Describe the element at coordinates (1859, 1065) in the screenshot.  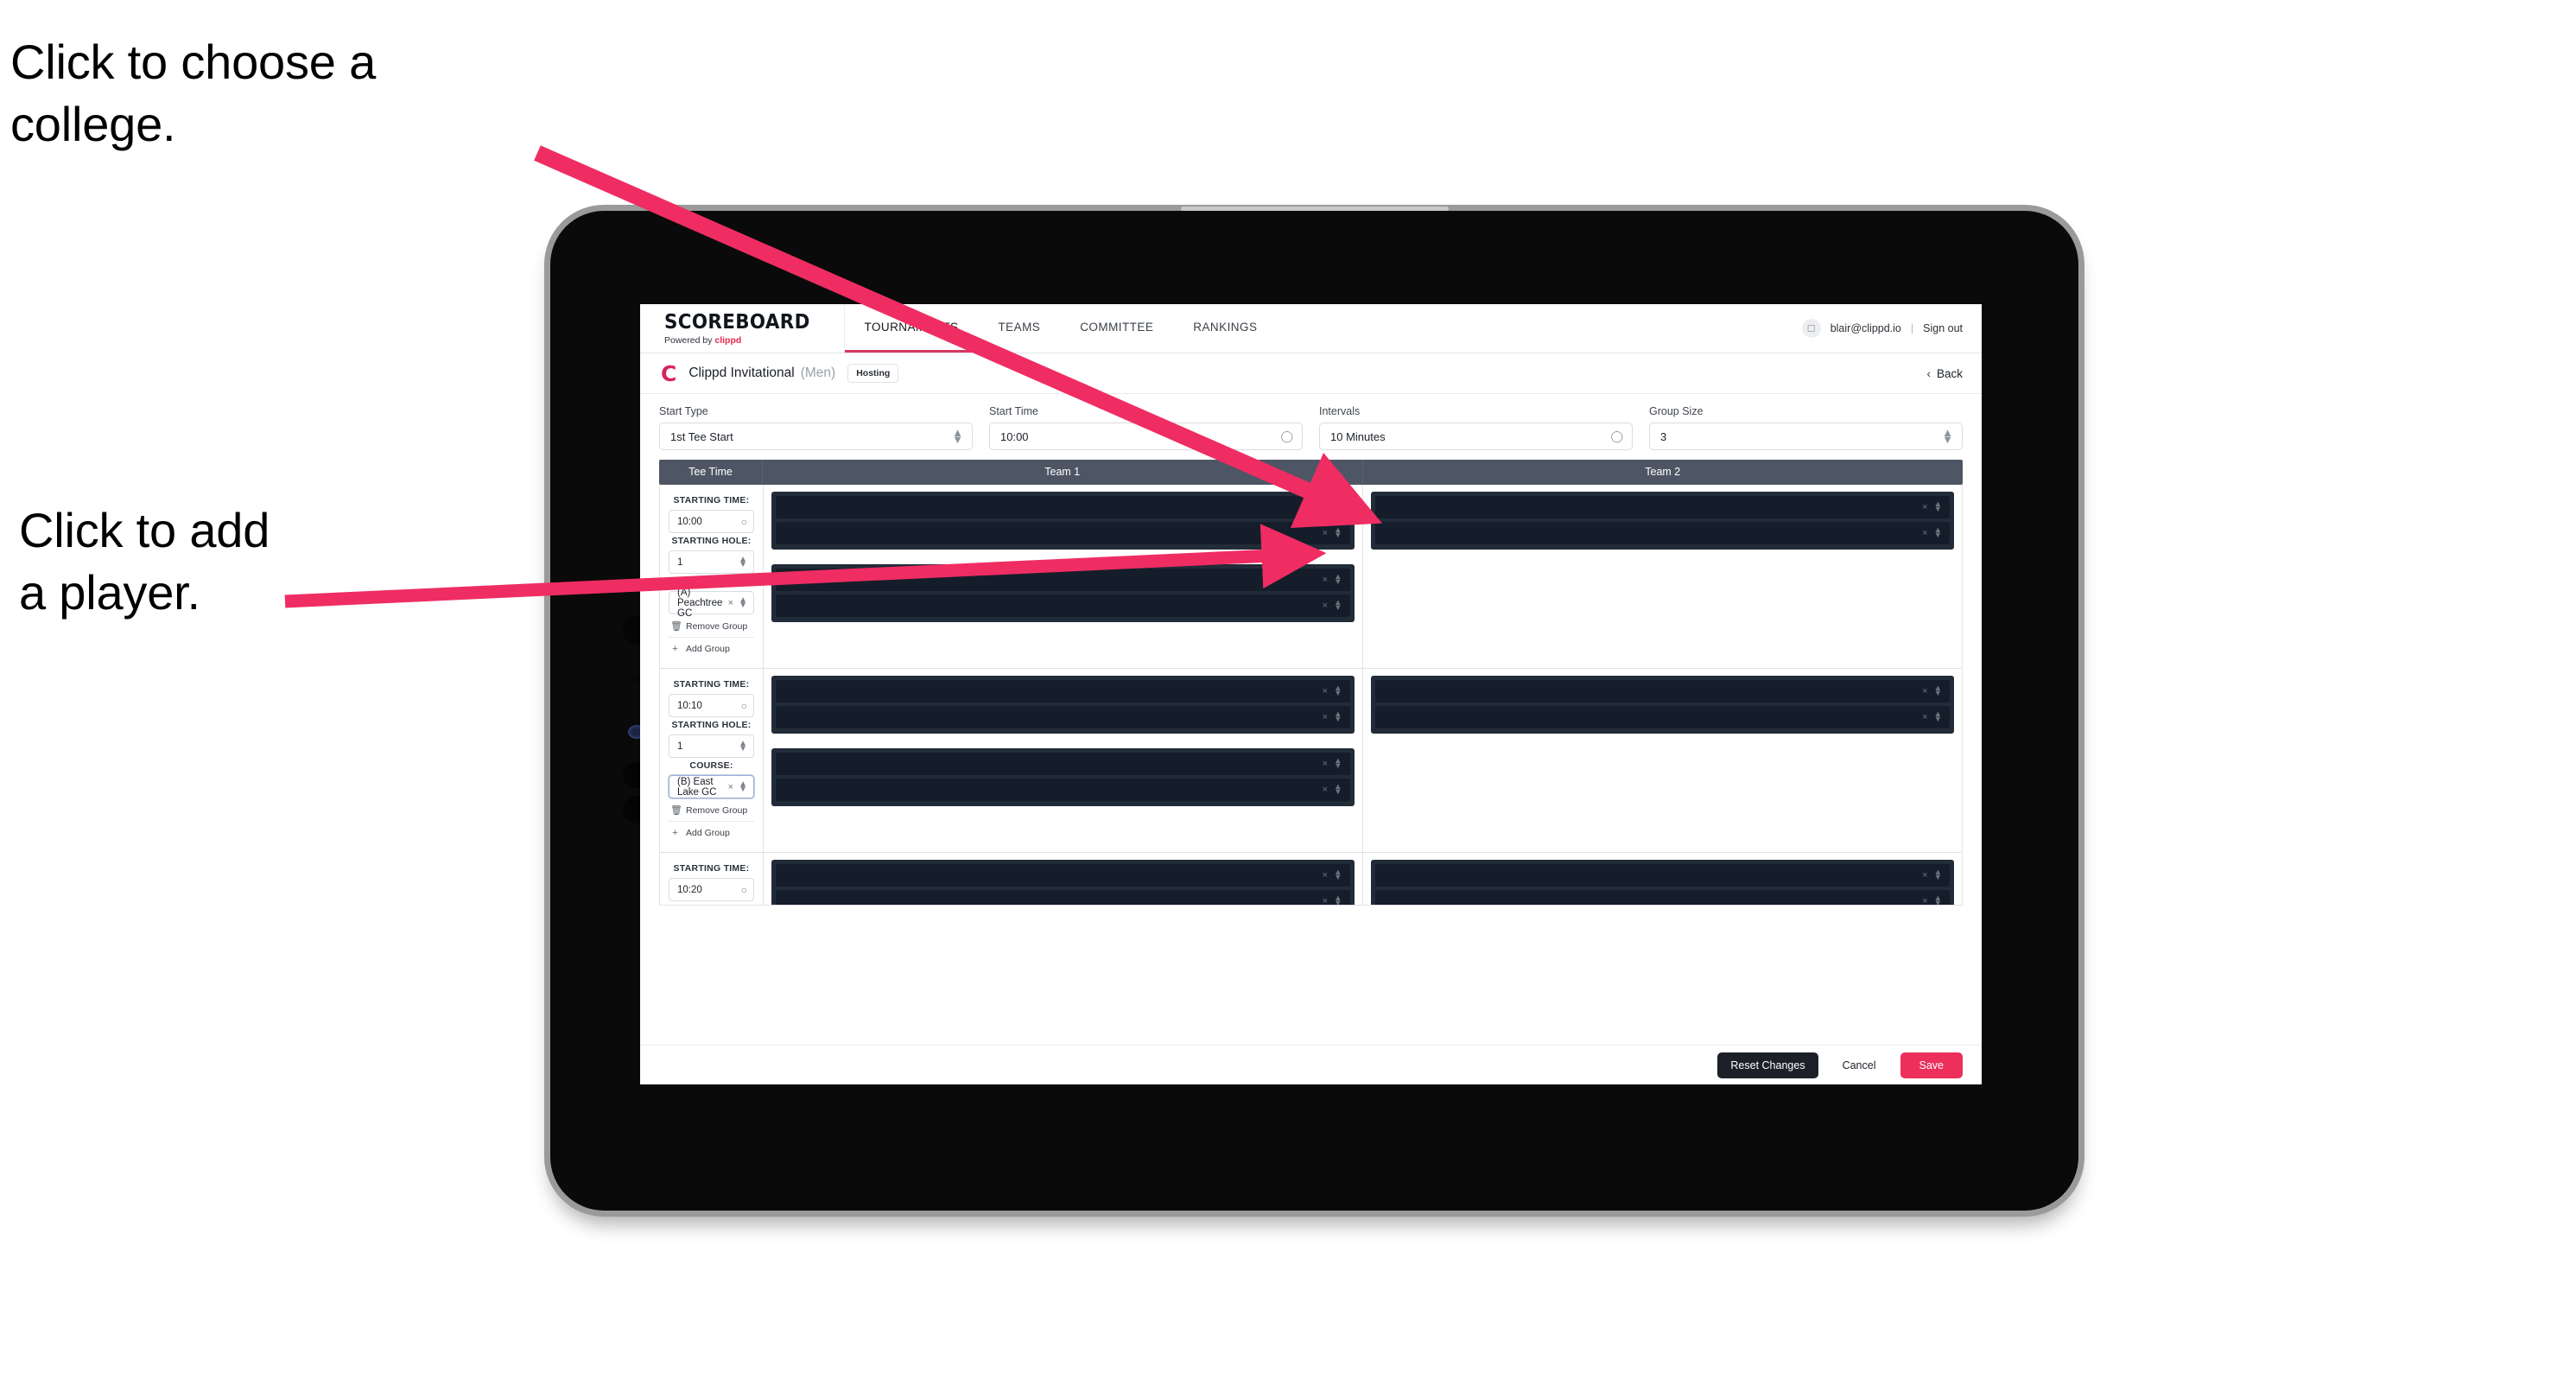
I see `cancel-button: Cancel` at that location.